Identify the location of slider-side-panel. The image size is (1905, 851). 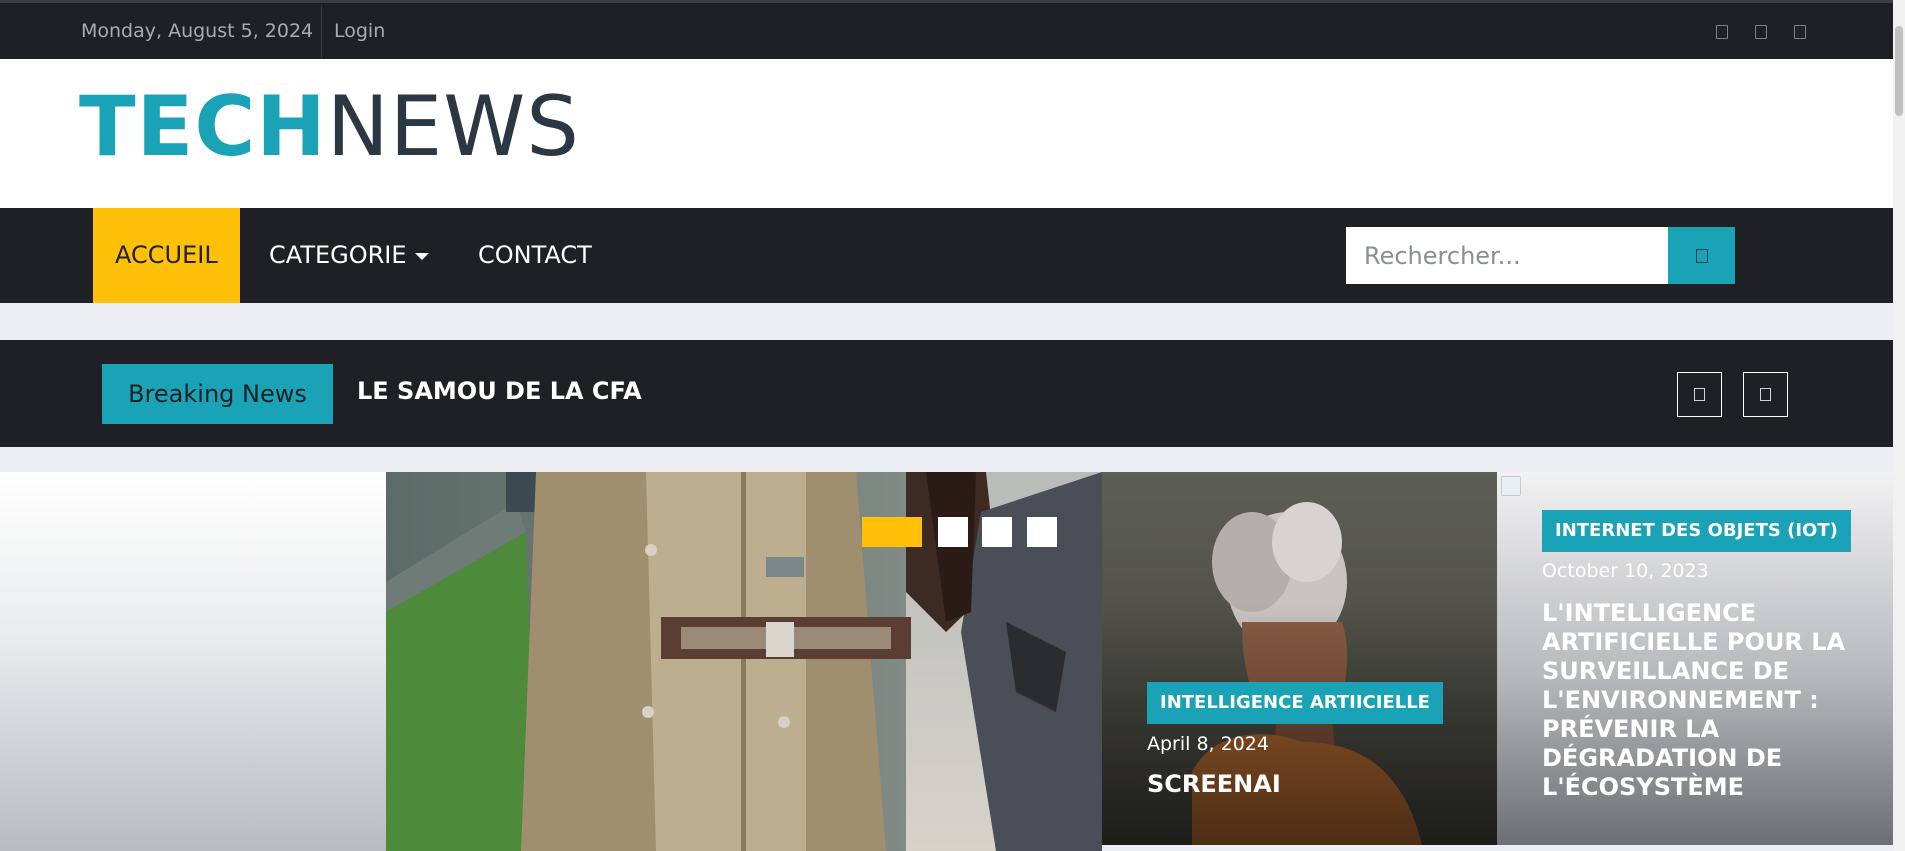
(193, 661).